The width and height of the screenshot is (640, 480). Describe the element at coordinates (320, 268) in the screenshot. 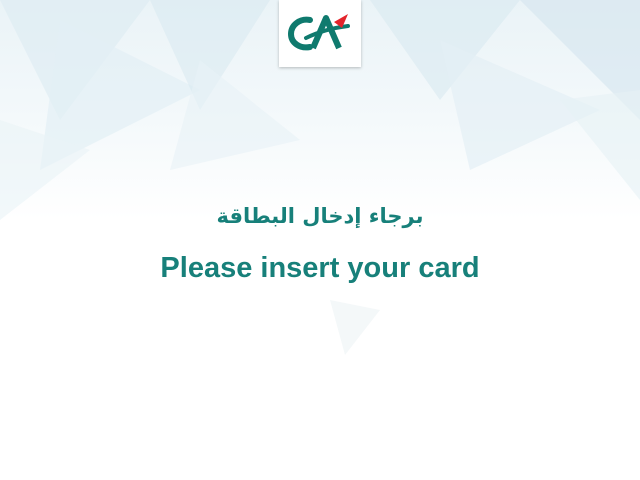

I see `insert-card-message-english: Please insert your card` at that location.